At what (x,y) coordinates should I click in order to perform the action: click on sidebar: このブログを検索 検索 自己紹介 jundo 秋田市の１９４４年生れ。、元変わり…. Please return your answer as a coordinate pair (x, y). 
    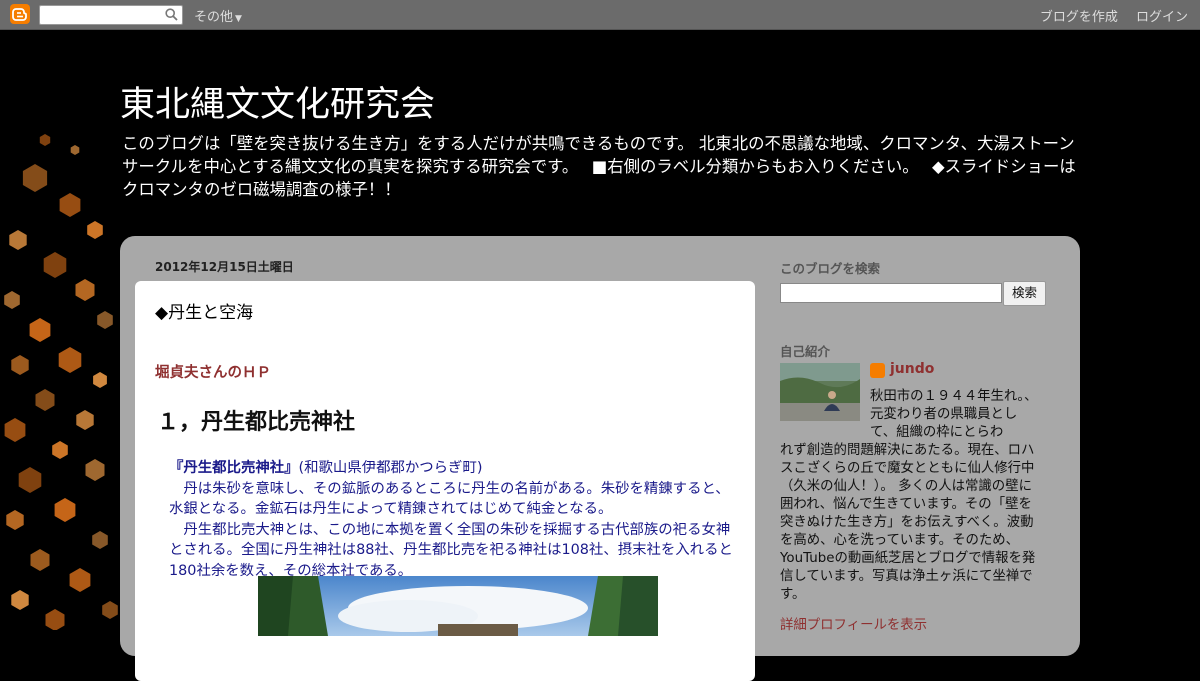
    Looking at the image, I should click on (925, 446).